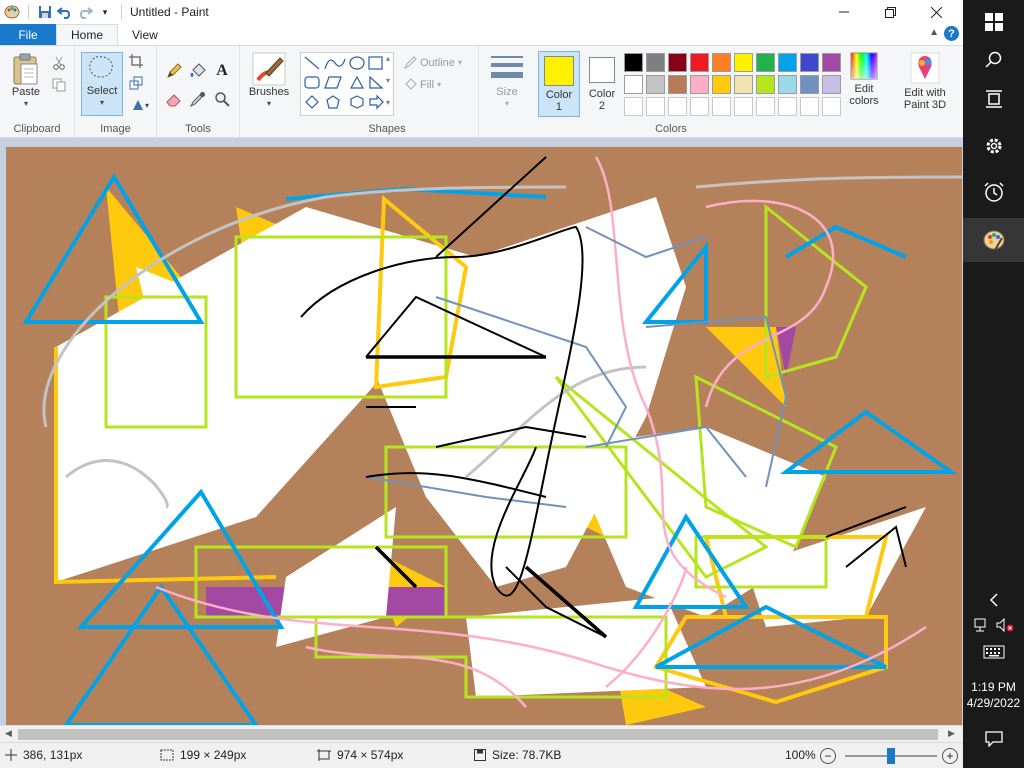  I want to click on undo-icon, so click(65, 12).